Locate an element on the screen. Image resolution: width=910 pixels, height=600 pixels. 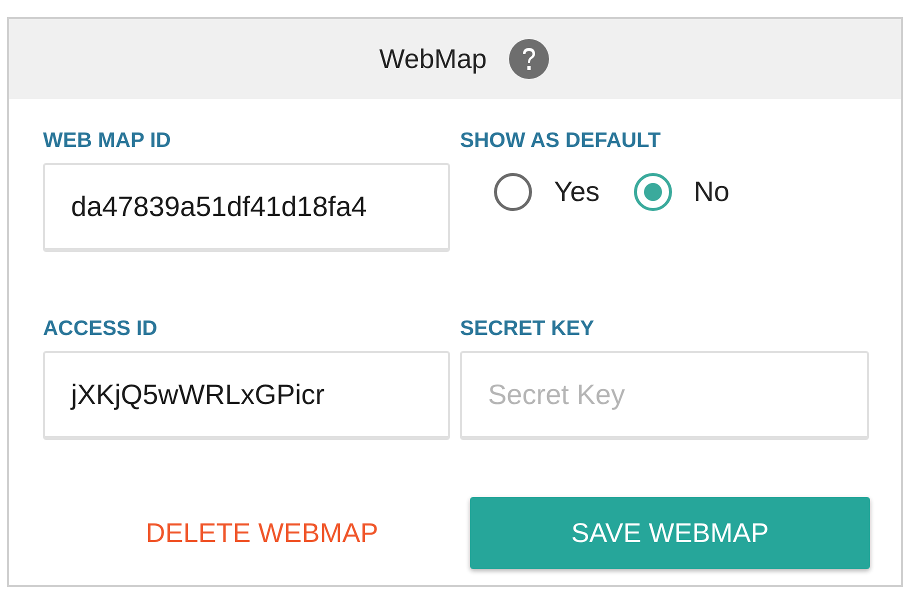
header-title: WebMap is located at coordinates (433, 59).